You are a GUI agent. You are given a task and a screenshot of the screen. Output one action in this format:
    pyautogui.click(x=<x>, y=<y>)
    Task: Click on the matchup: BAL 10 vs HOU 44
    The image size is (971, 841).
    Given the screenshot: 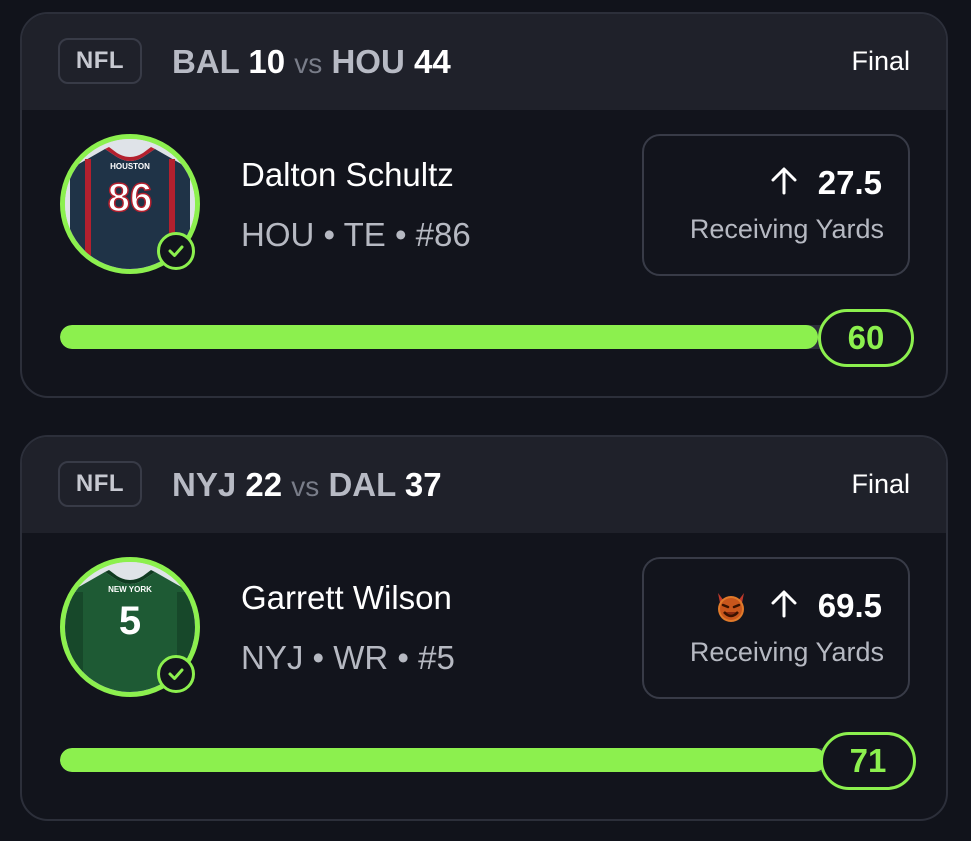 What is the action you would take?
    pyautogui.click(x=311, y=63)
    